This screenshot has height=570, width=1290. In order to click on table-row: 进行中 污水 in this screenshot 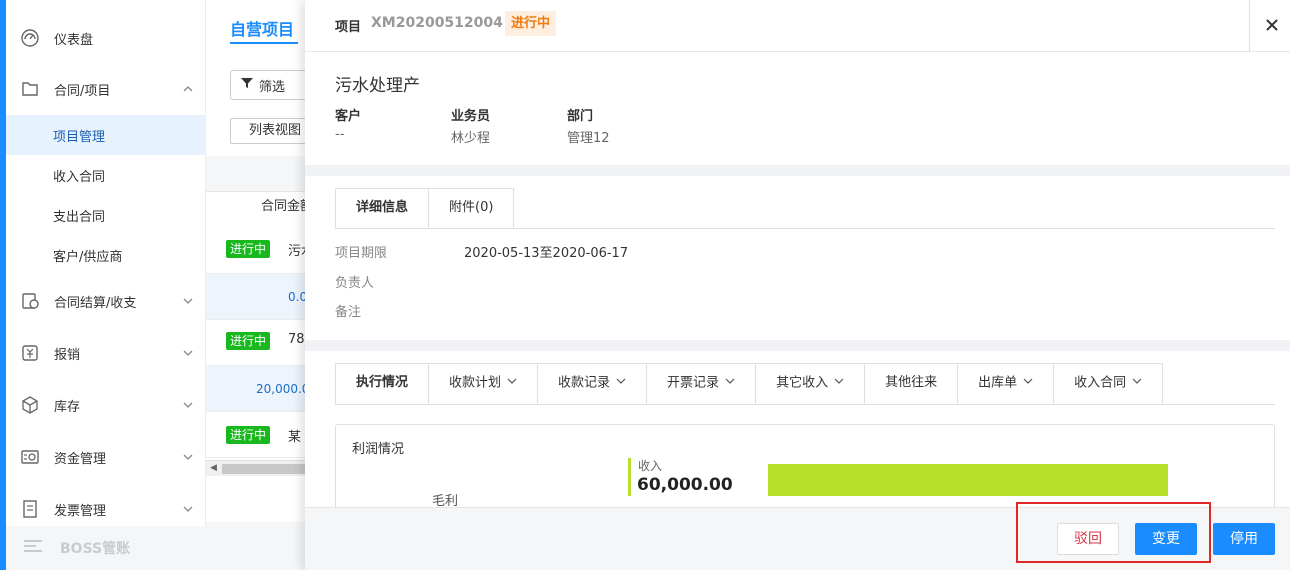, I will do `click(261, 251)`.